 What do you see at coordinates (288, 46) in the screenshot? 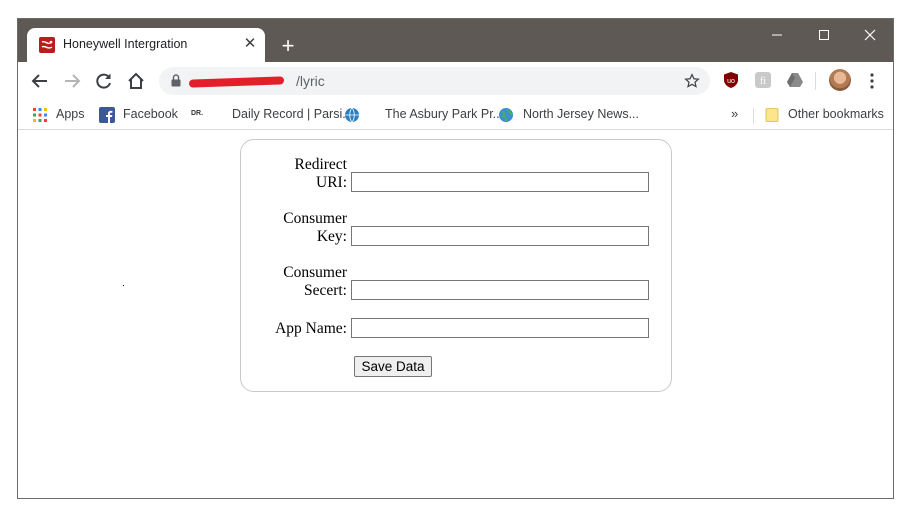
I see `new-tab-button: +` at bounding box center [288, 46].